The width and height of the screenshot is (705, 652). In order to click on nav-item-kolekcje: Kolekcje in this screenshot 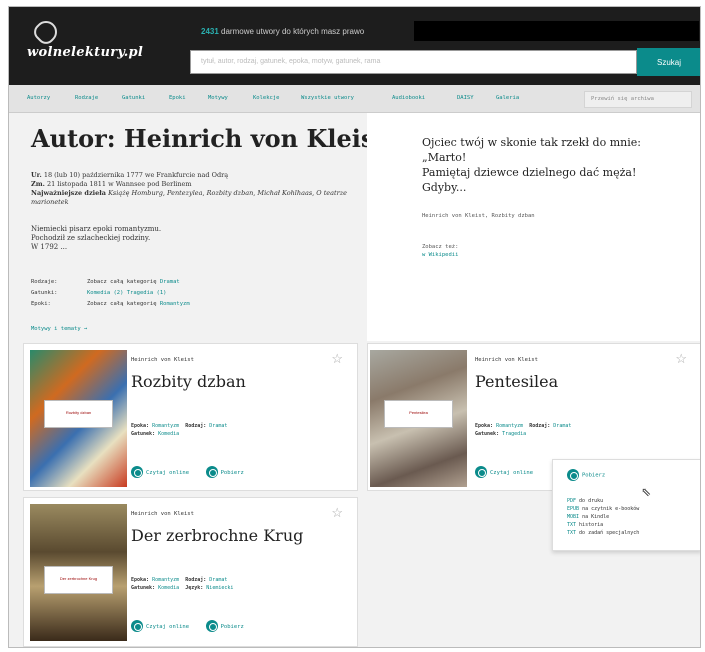, I will do `click(266, 98)`.